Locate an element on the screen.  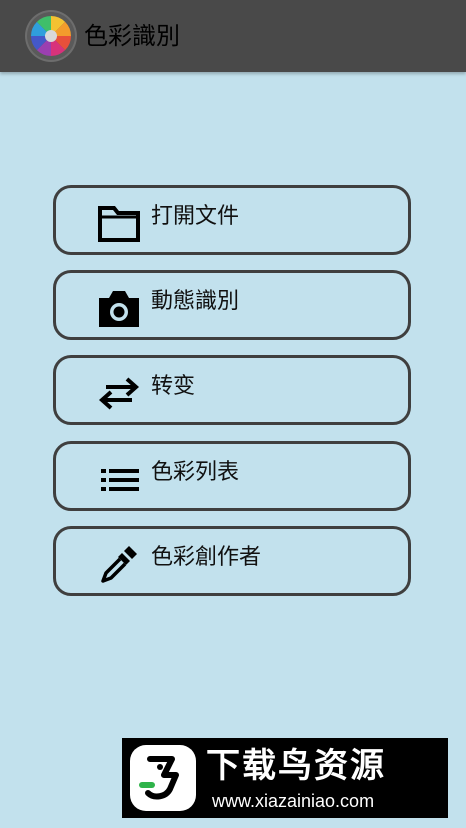
list-icon is located at coordinates (120, 480).